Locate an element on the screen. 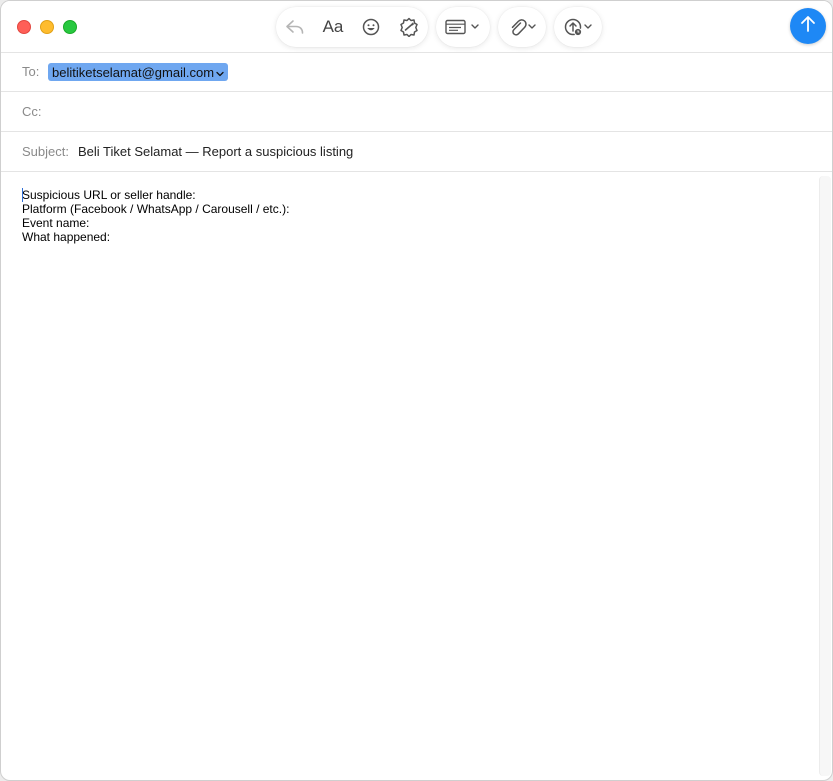  send-later-group is located at coordinates (578, 27).